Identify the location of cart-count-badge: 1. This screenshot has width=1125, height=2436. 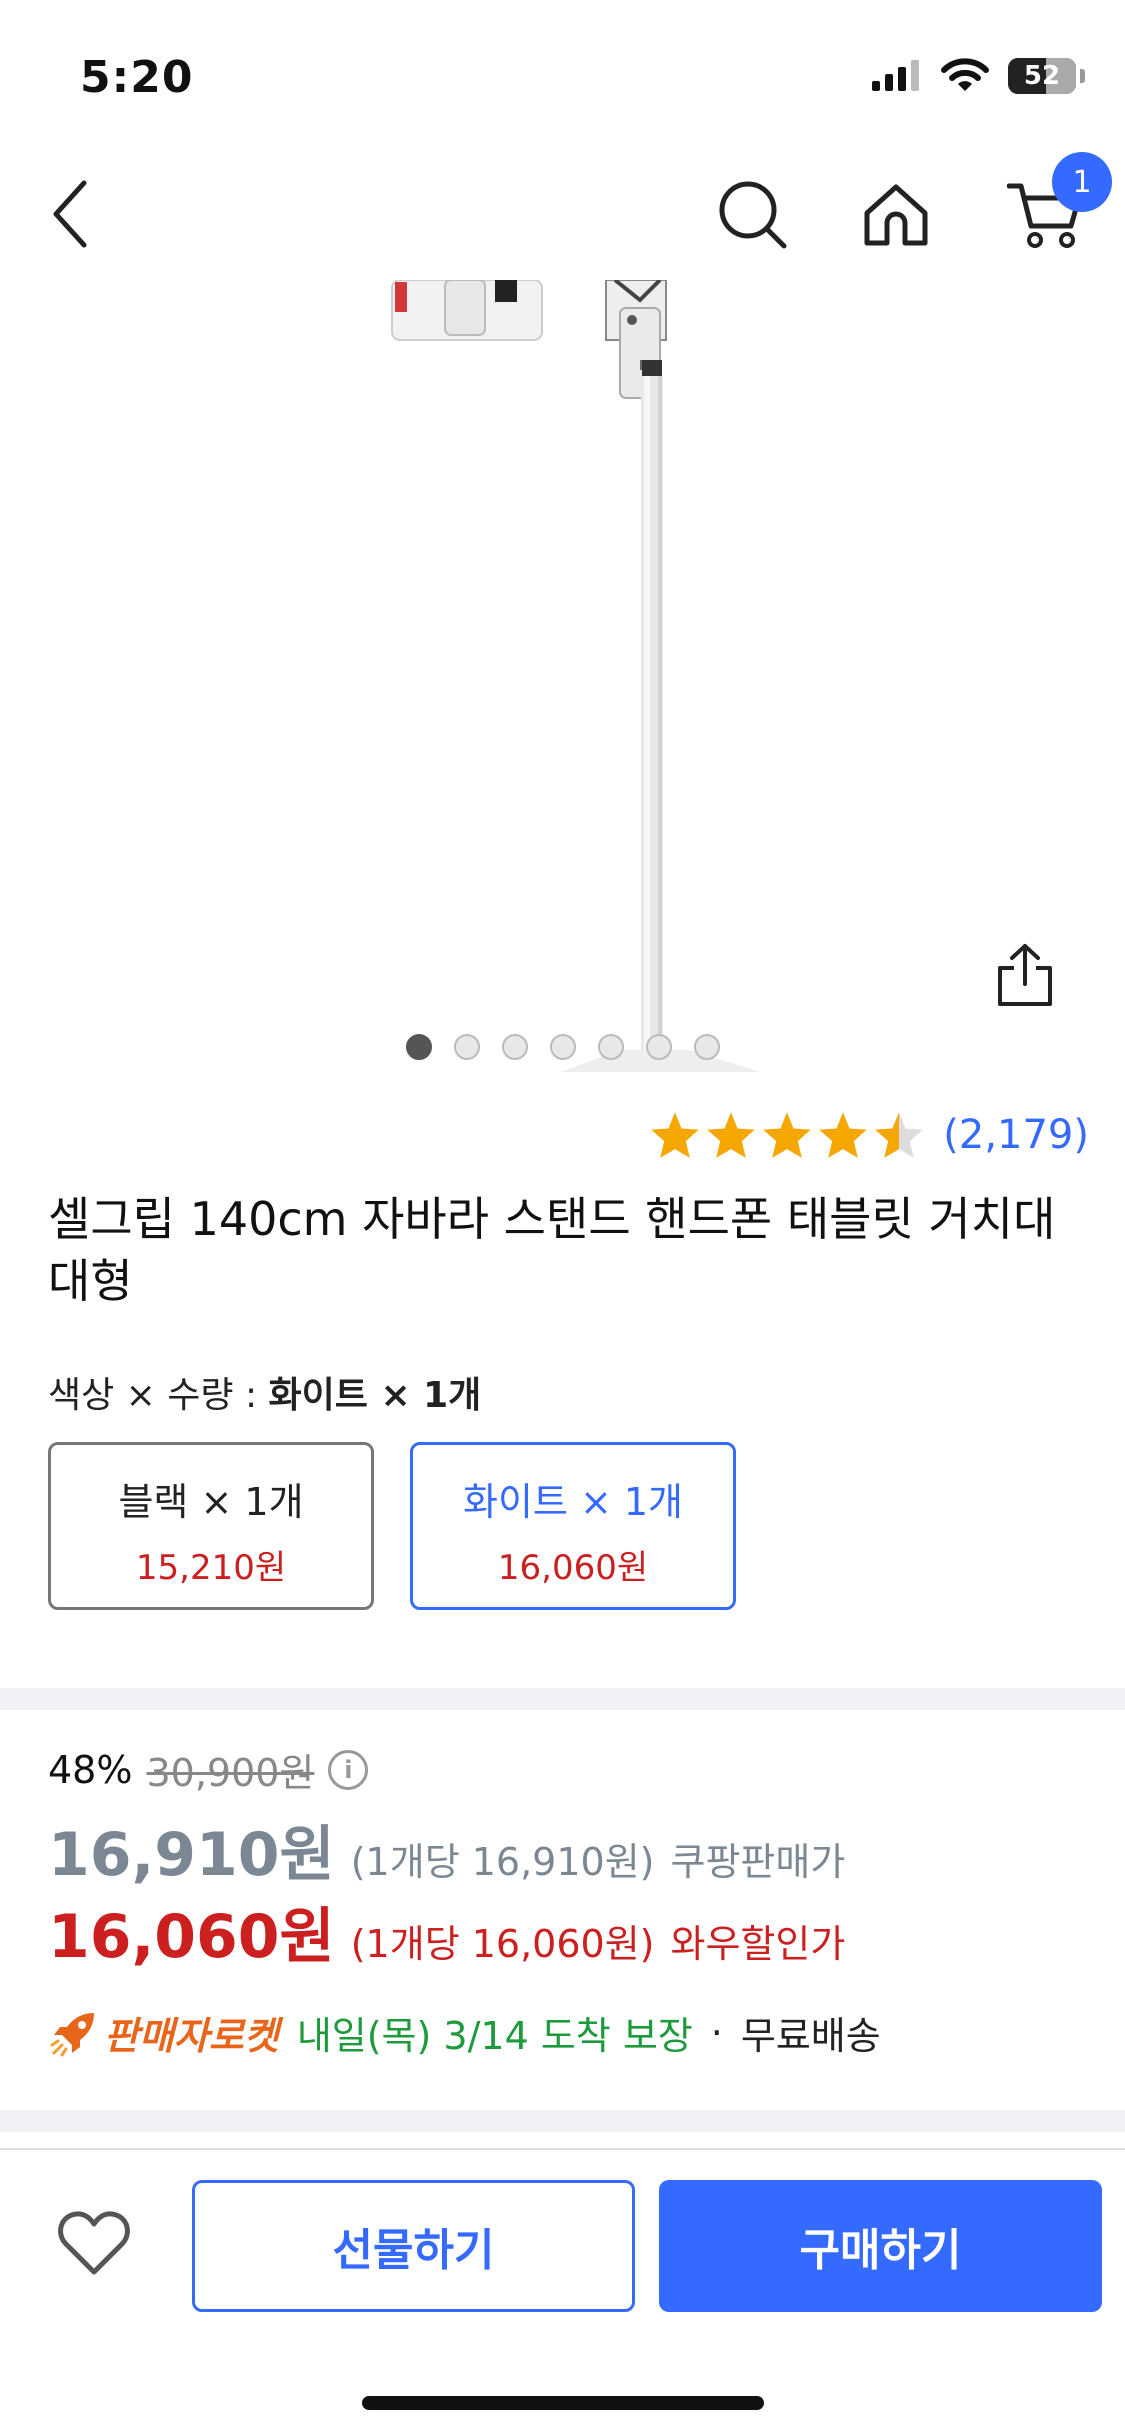
(1082, 182).